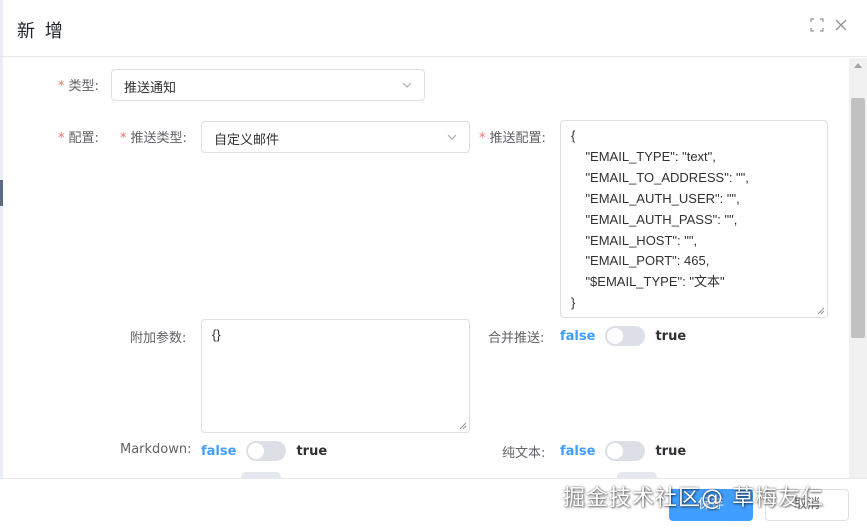 The width and height of the screenshot is (867, 528). Describe the element at coordinates (625, 451) in the screenshot. I see `plain-text-switch` at that location.